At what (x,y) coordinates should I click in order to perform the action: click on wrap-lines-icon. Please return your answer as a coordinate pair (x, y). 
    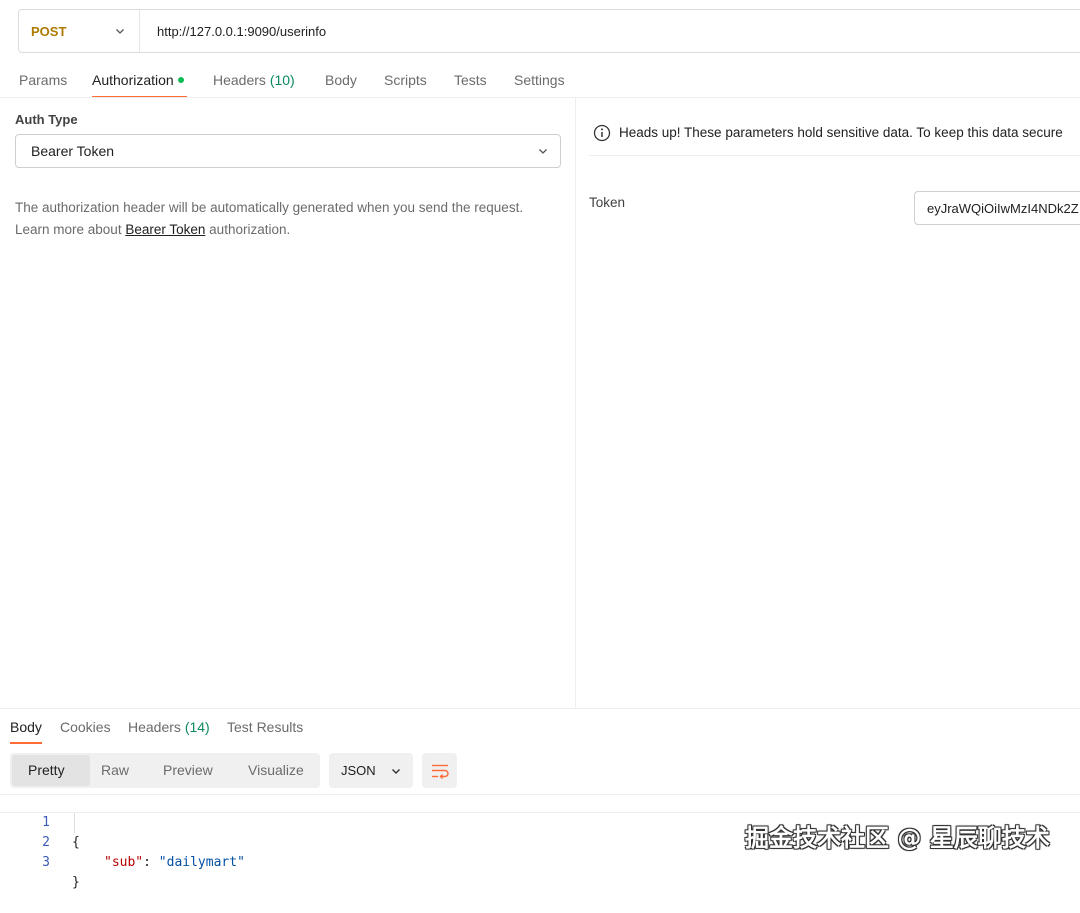
    Looking at the image, I should click on (440, 771).